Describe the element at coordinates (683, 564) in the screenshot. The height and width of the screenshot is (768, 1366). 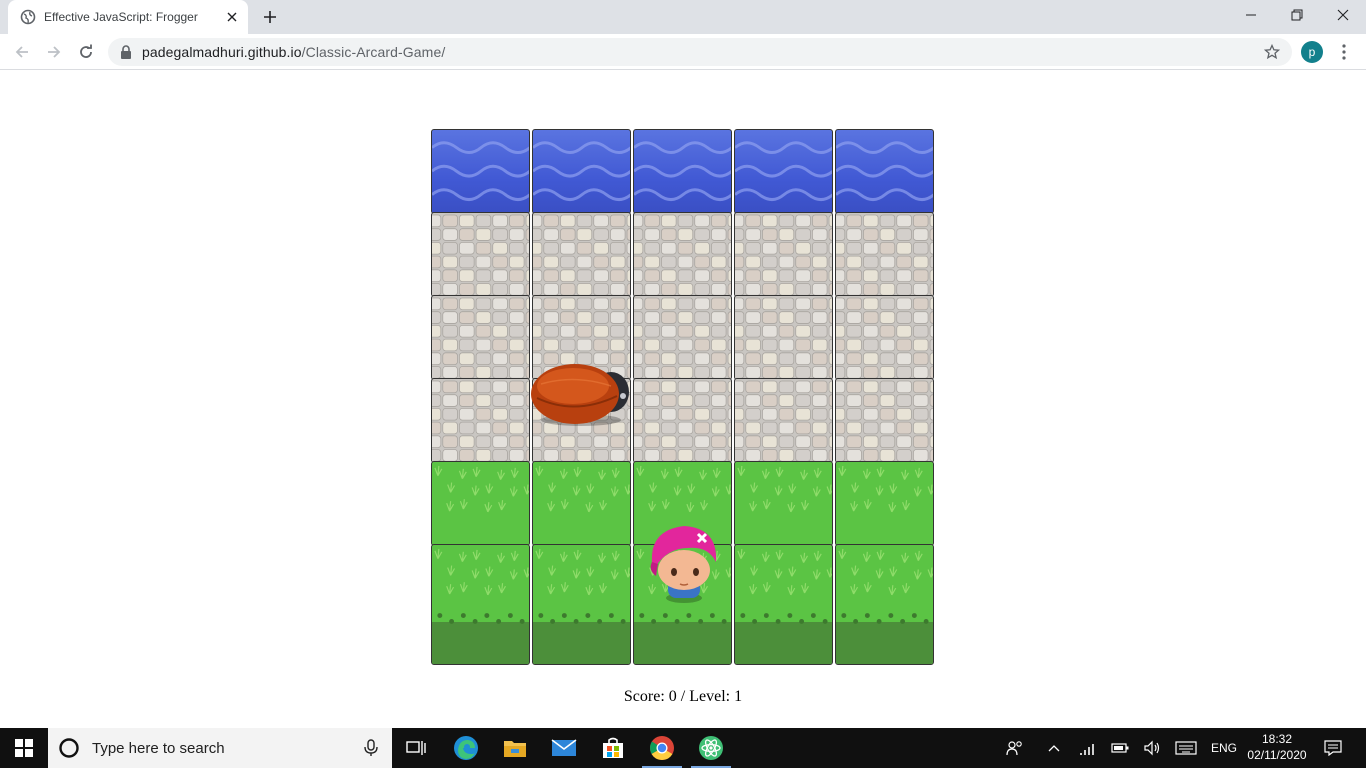
I see `player-character` at that location.